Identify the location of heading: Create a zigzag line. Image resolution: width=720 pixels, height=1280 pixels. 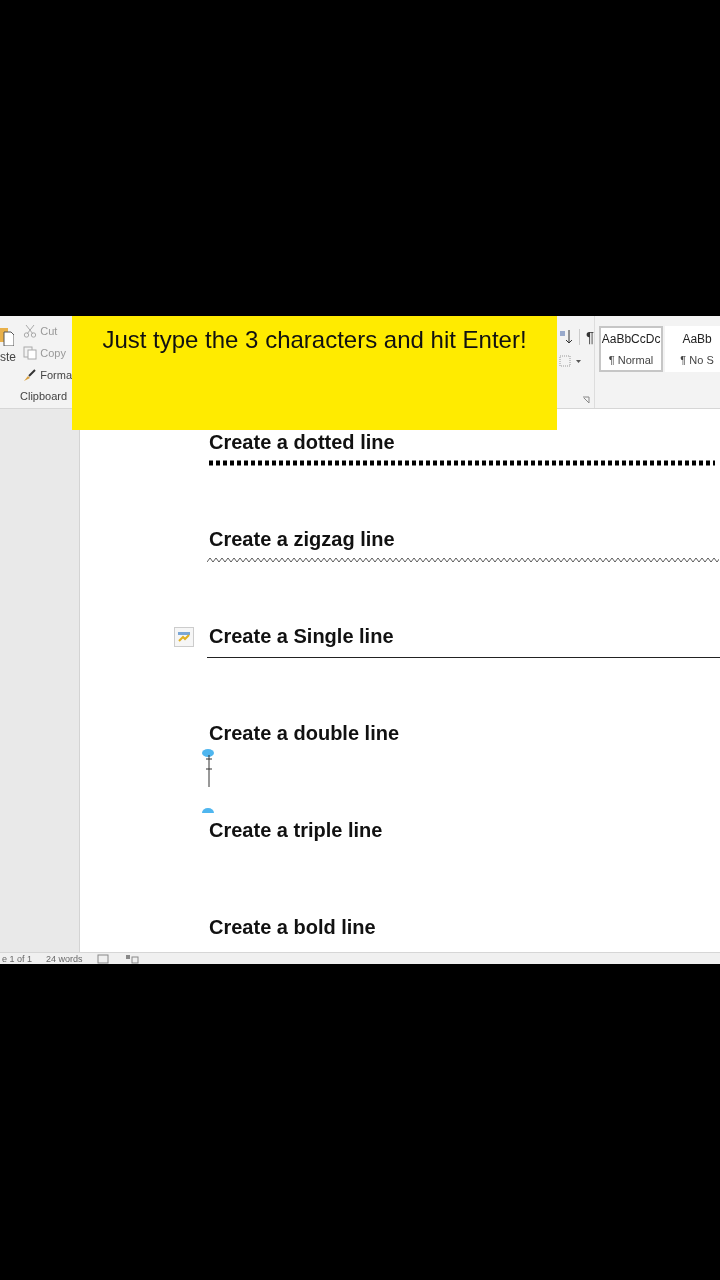
(302, 539).